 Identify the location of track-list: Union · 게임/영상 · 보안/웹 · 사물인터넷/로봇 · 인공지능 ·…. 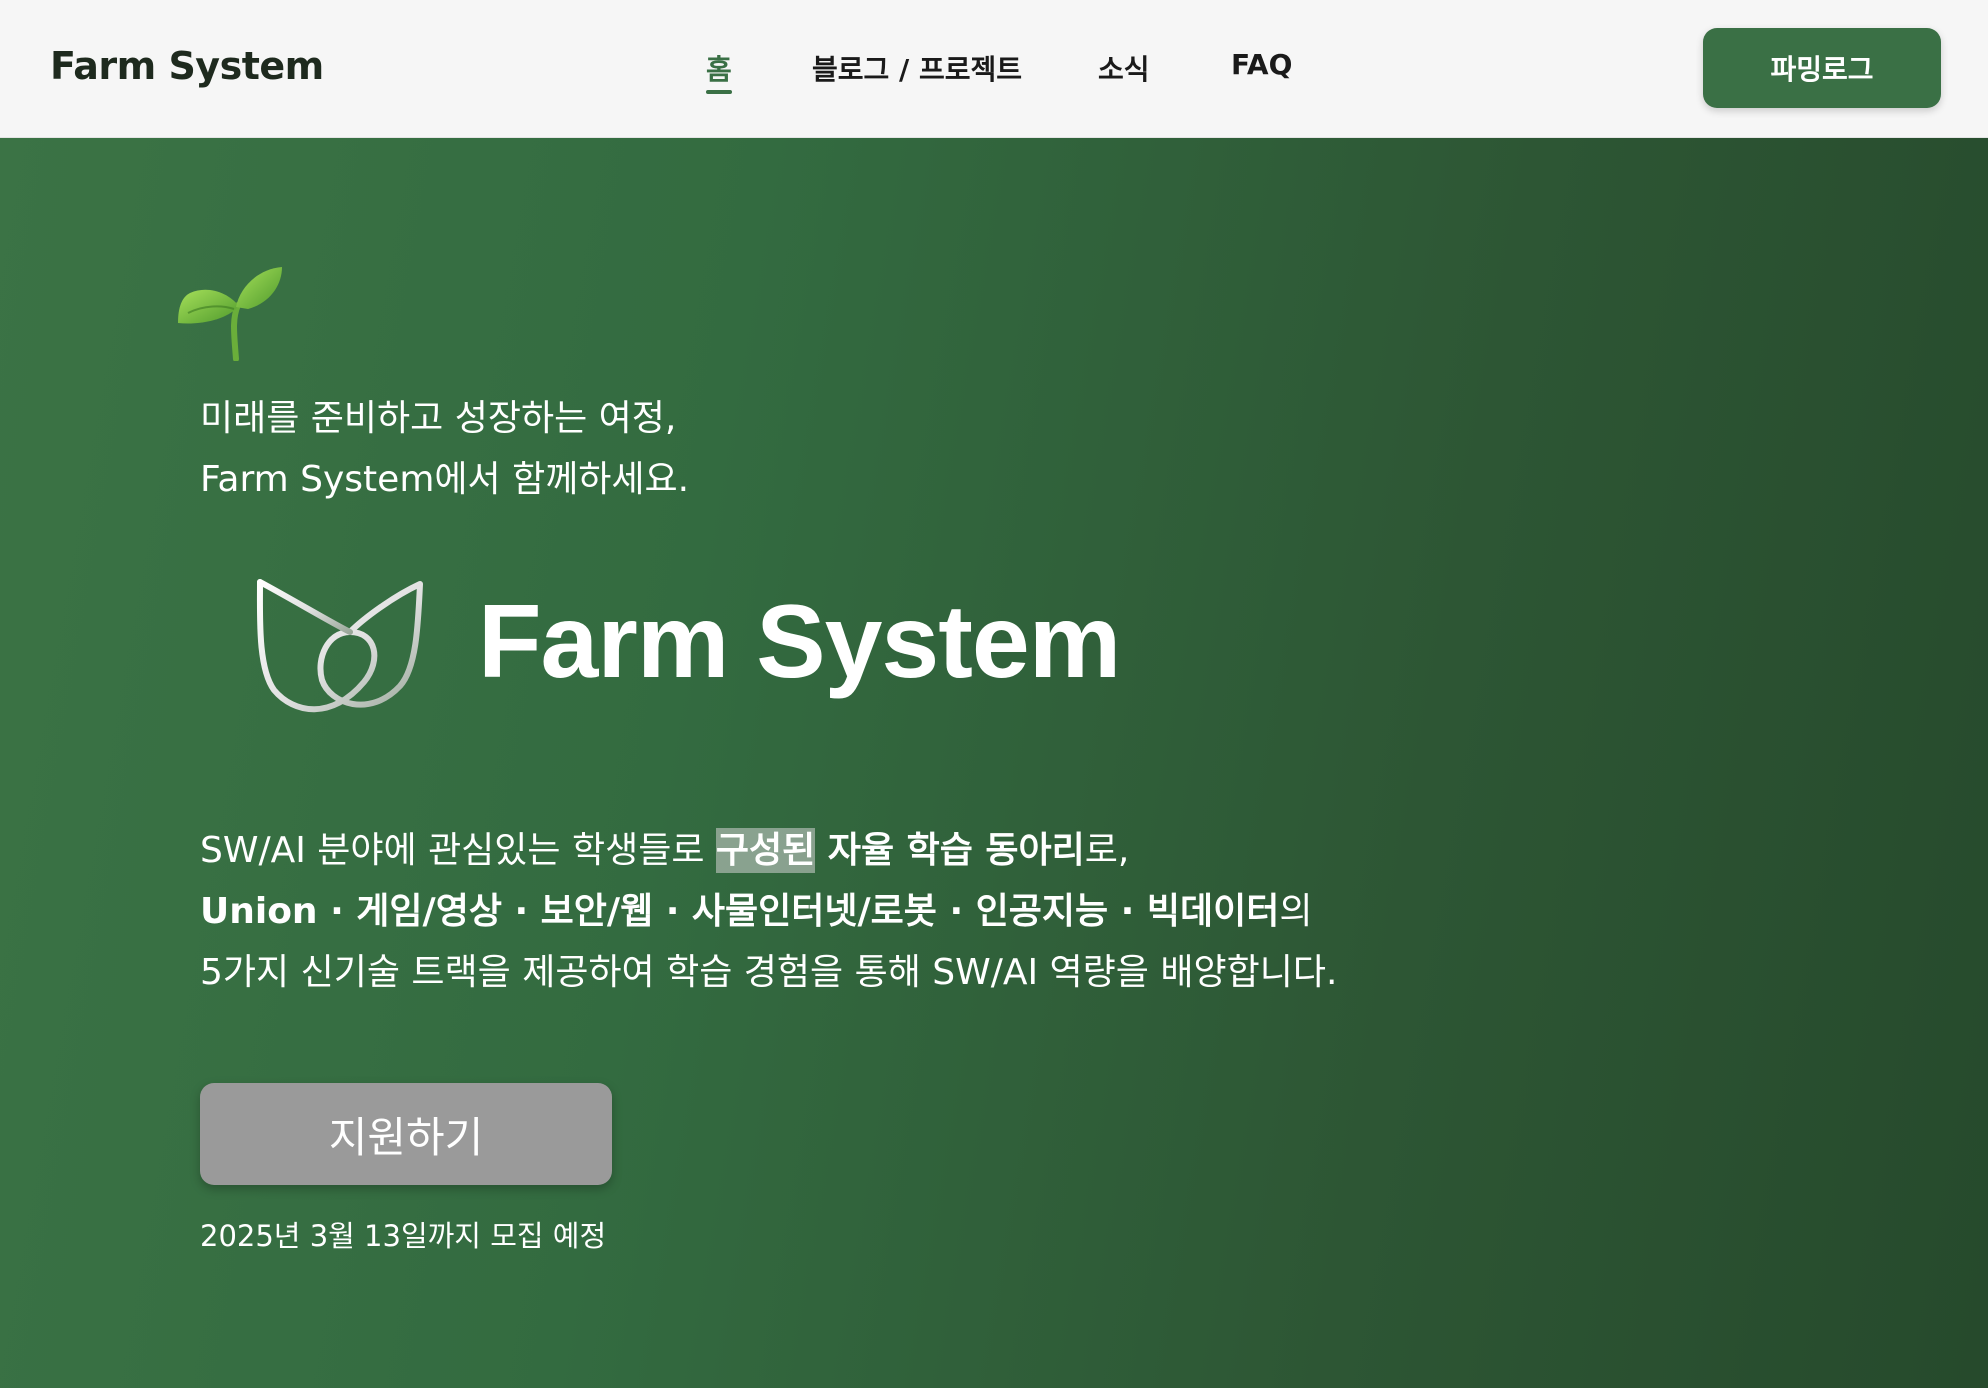
(740, 911).